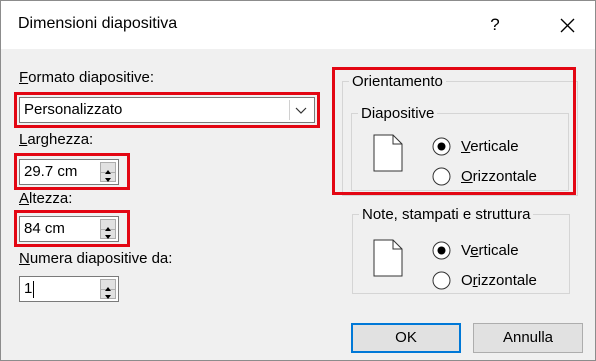  I want to click on numbering-spin-buttons, so click(108, 289).